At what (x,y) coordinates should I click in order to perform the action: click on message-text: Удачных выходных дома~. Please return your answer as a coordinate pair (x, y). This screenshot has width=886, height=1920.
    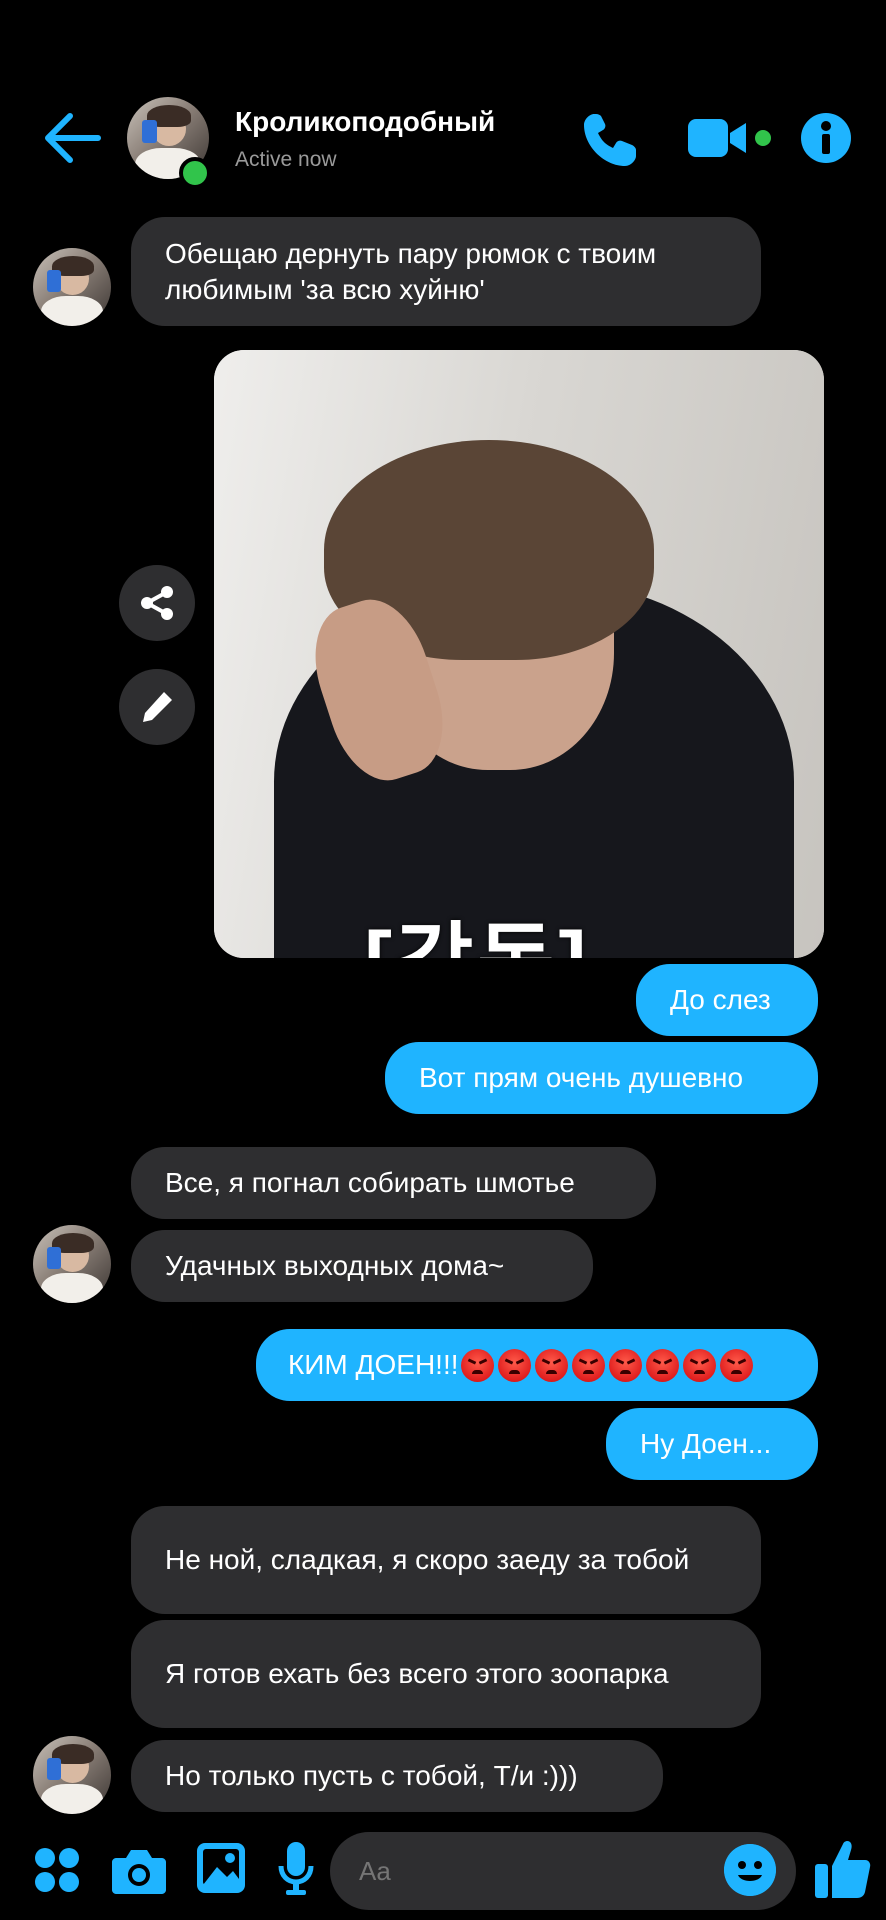
    Looking at the image, I should click on (335, 1265).